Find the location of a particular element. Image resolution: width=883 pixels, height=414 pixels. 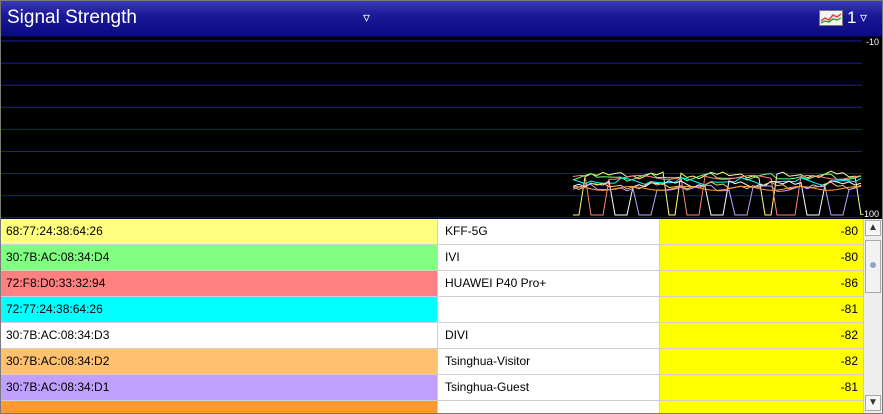

scroll-grip-icon is located at coordinates (873, 265).